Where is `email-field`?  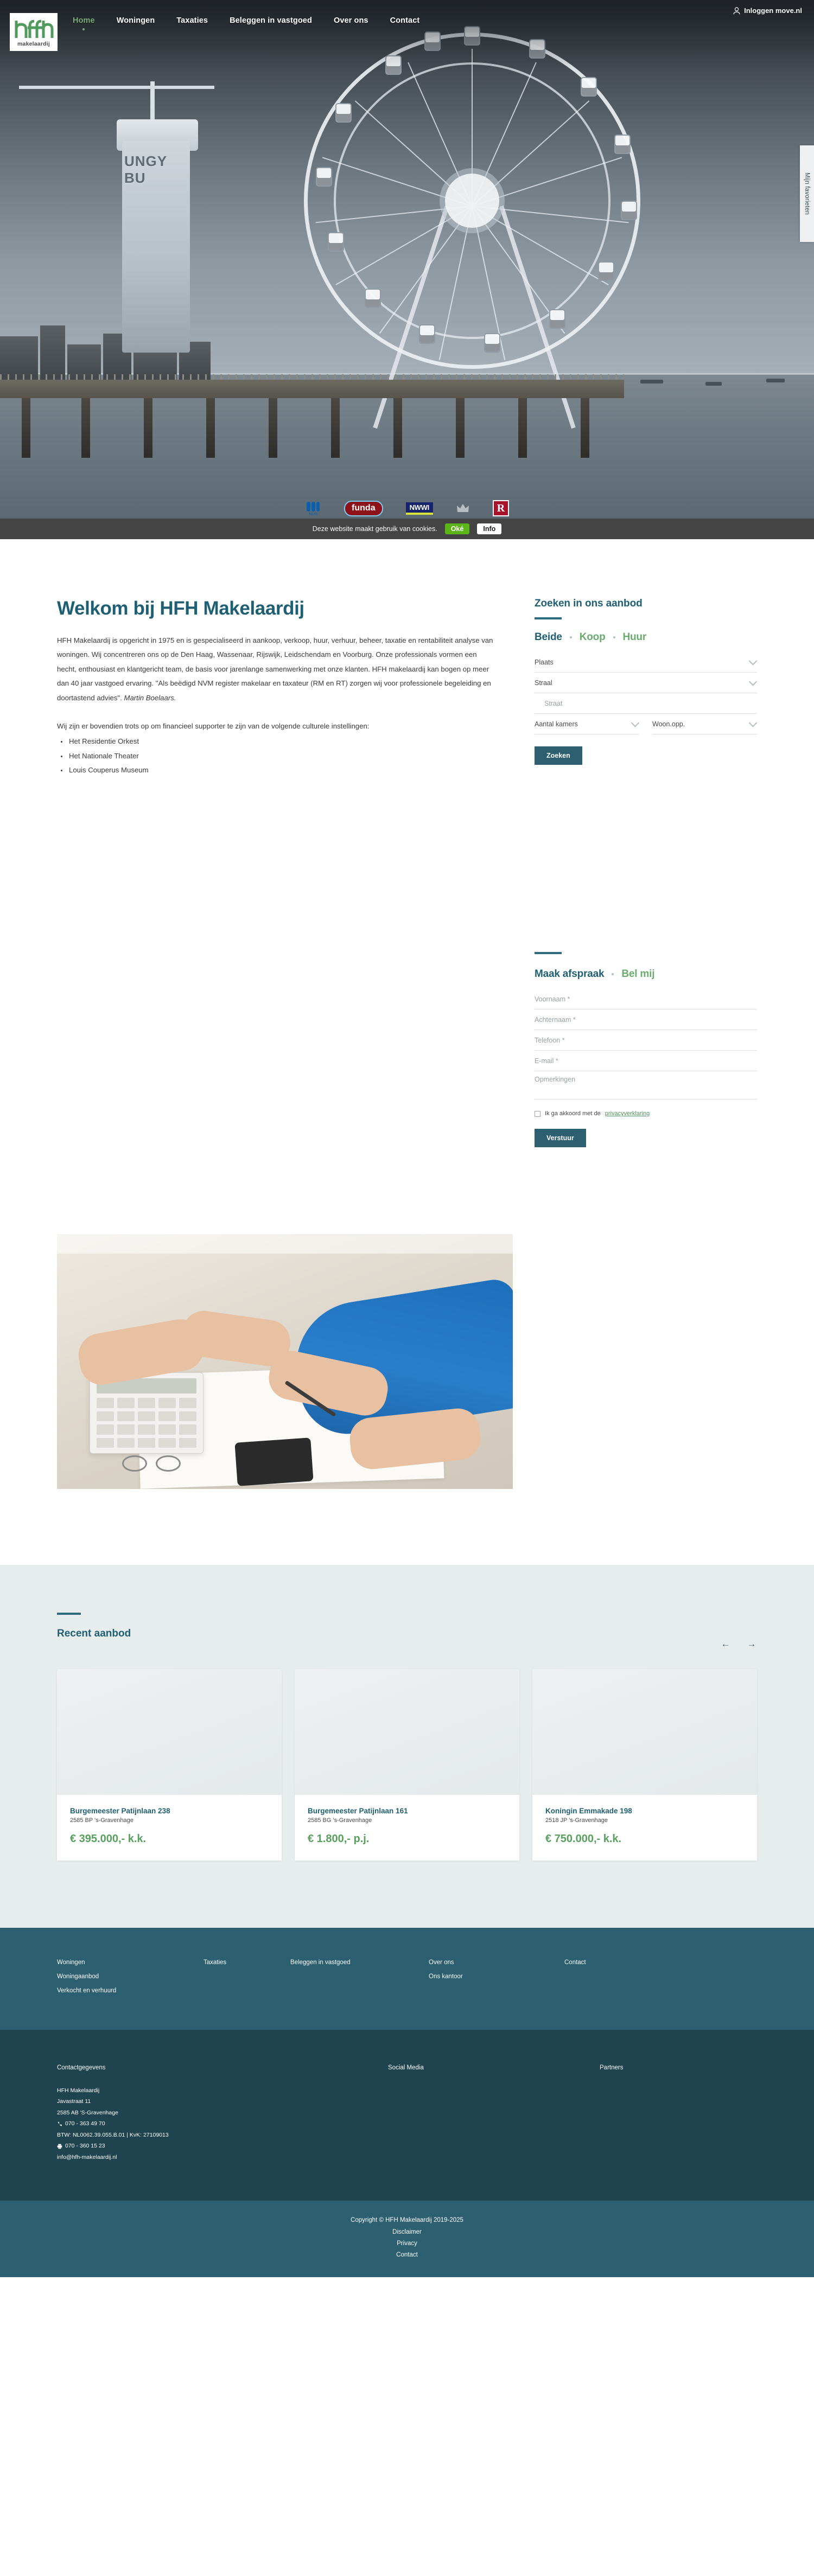
email-field is located at coordinates (646, 1061).